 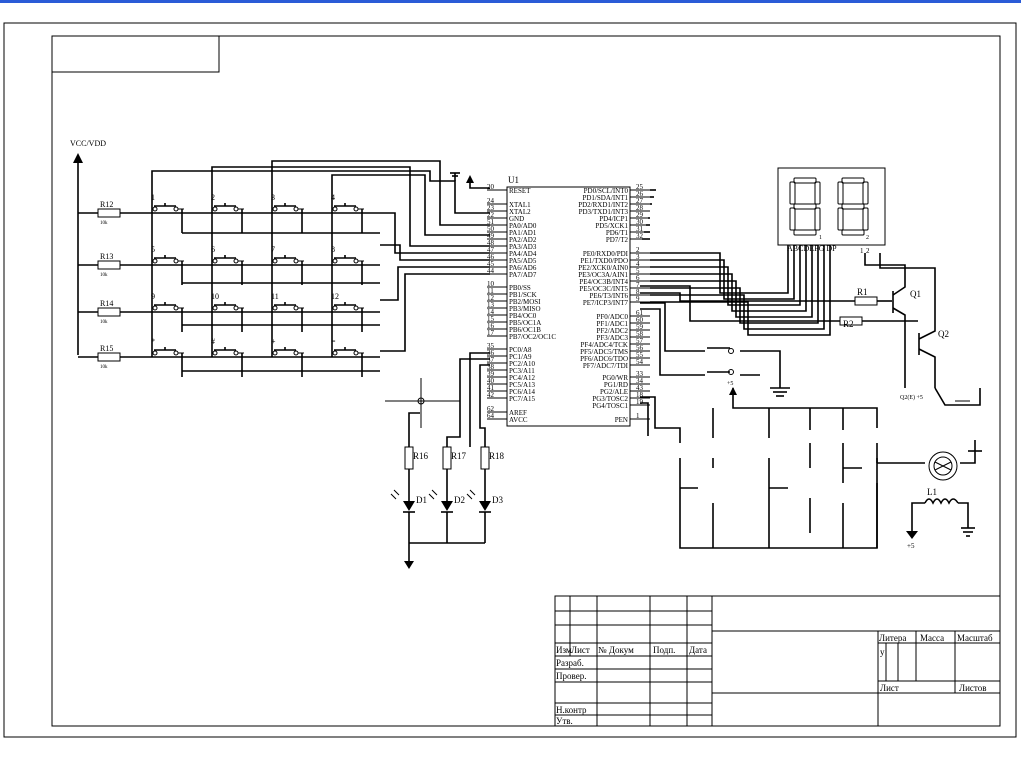 I want to click on tb-listov: Листов, so click(x=972, y=688).